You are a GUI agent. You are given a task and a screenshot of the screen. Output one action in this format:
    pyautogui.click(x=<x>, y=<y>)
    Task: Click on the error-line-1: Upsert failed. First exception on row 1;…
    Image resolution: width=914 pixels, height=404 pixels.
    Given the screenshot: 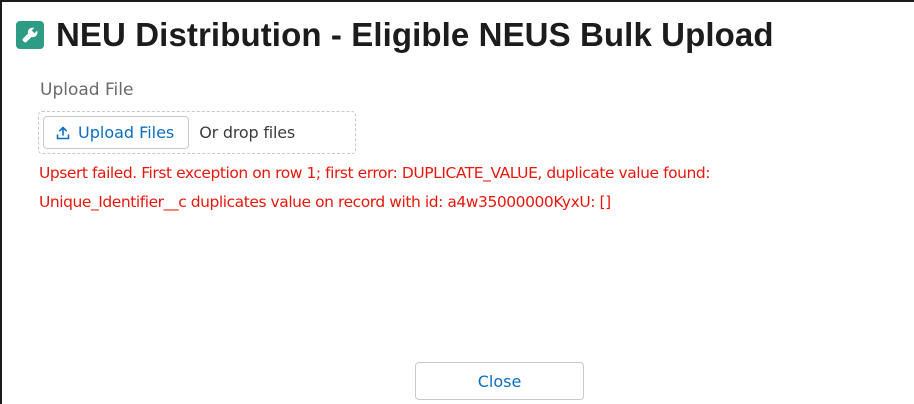 What is the action you would take?
    pyautogui.click(x=375, y=173)
    